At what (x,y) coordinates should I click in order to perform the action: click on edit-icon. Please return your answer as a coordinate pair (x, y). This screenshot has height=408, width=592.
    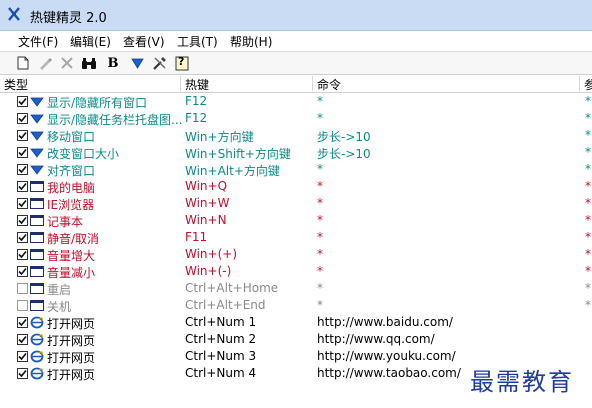
    Looking at the image, I should click on (46, 64).